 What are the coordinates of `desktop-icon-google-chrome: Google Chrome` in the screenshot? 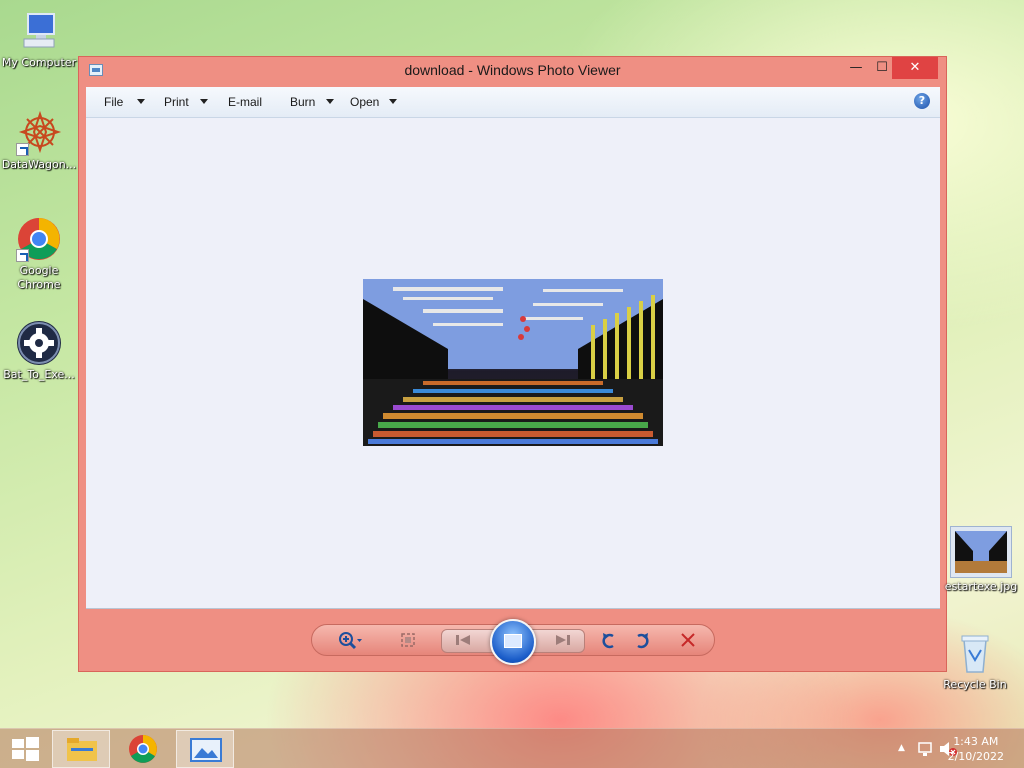 It's located at (39, 254).